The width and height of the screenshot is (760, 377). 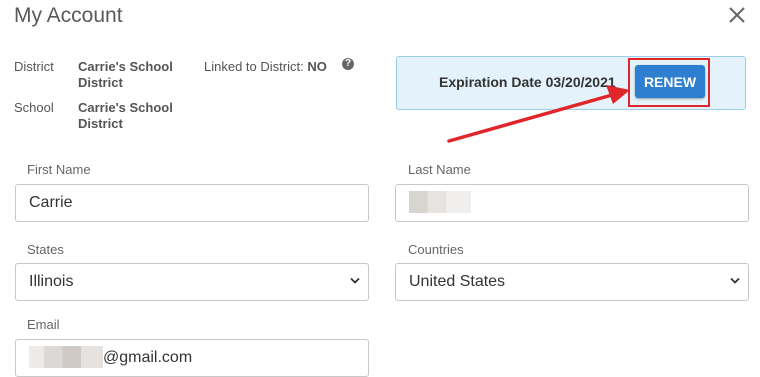 I want to click on states-label: States, so click(x=45, y=249).